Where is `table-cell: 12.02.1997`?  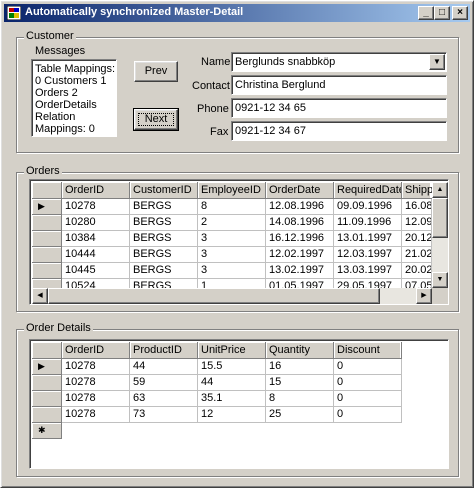 table-cell: 12.02.1997 is located at coordinates (300, 255).